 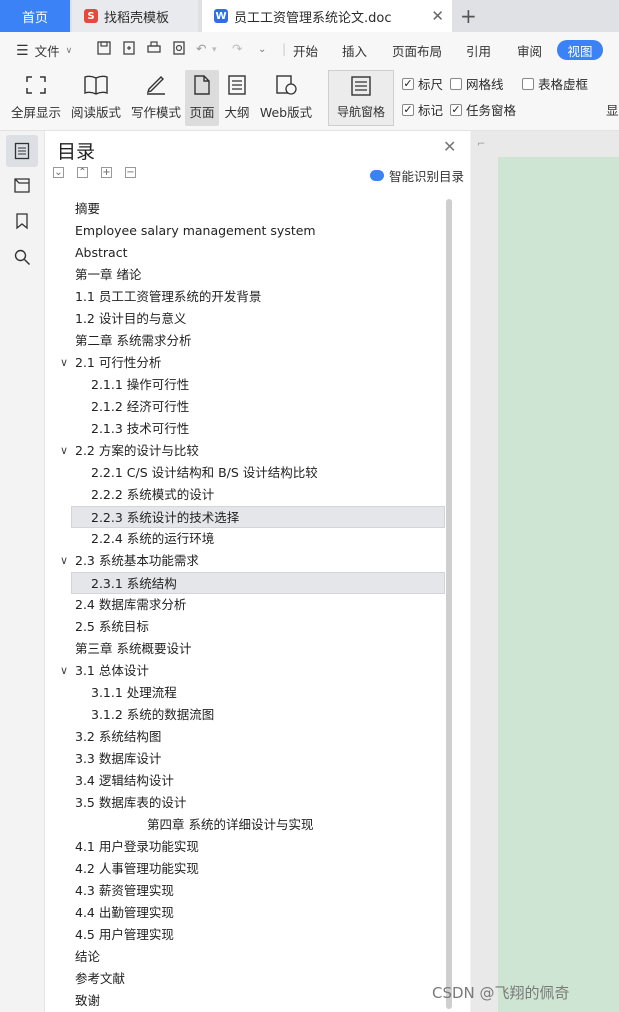 I want to click on task-pane-check-box: ✓, so click(x=456, y=109).